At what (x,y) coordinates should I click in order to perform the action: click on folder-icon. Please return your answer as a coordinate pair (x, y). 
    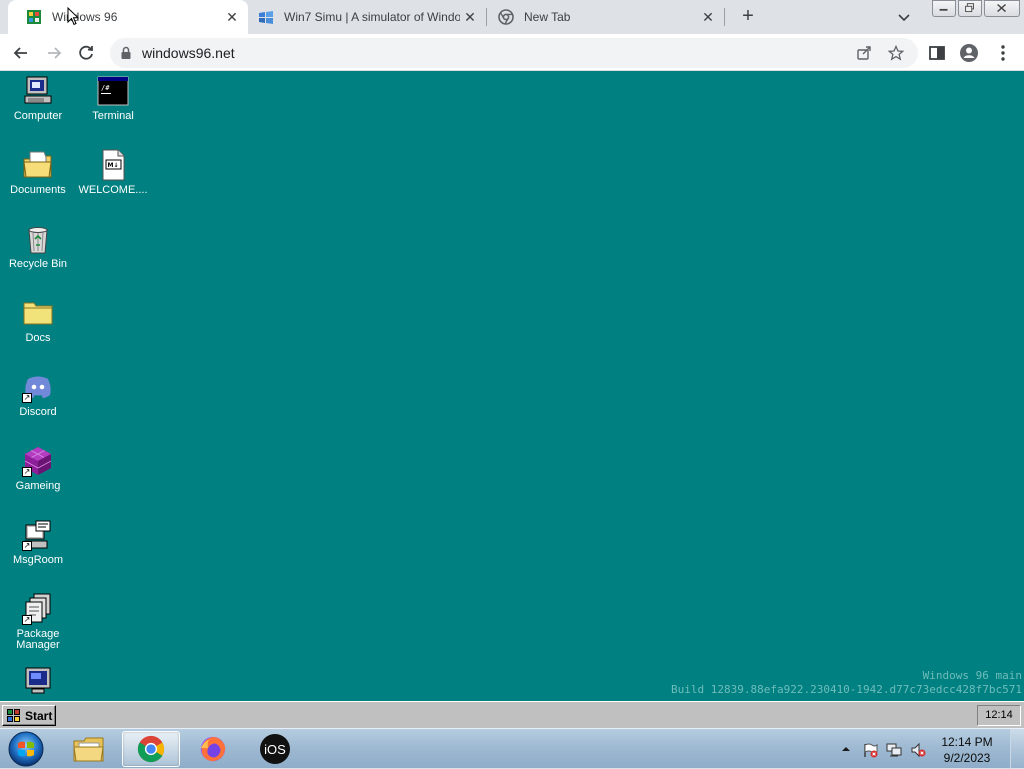
    Looking at the image, I should click on (38, 313).